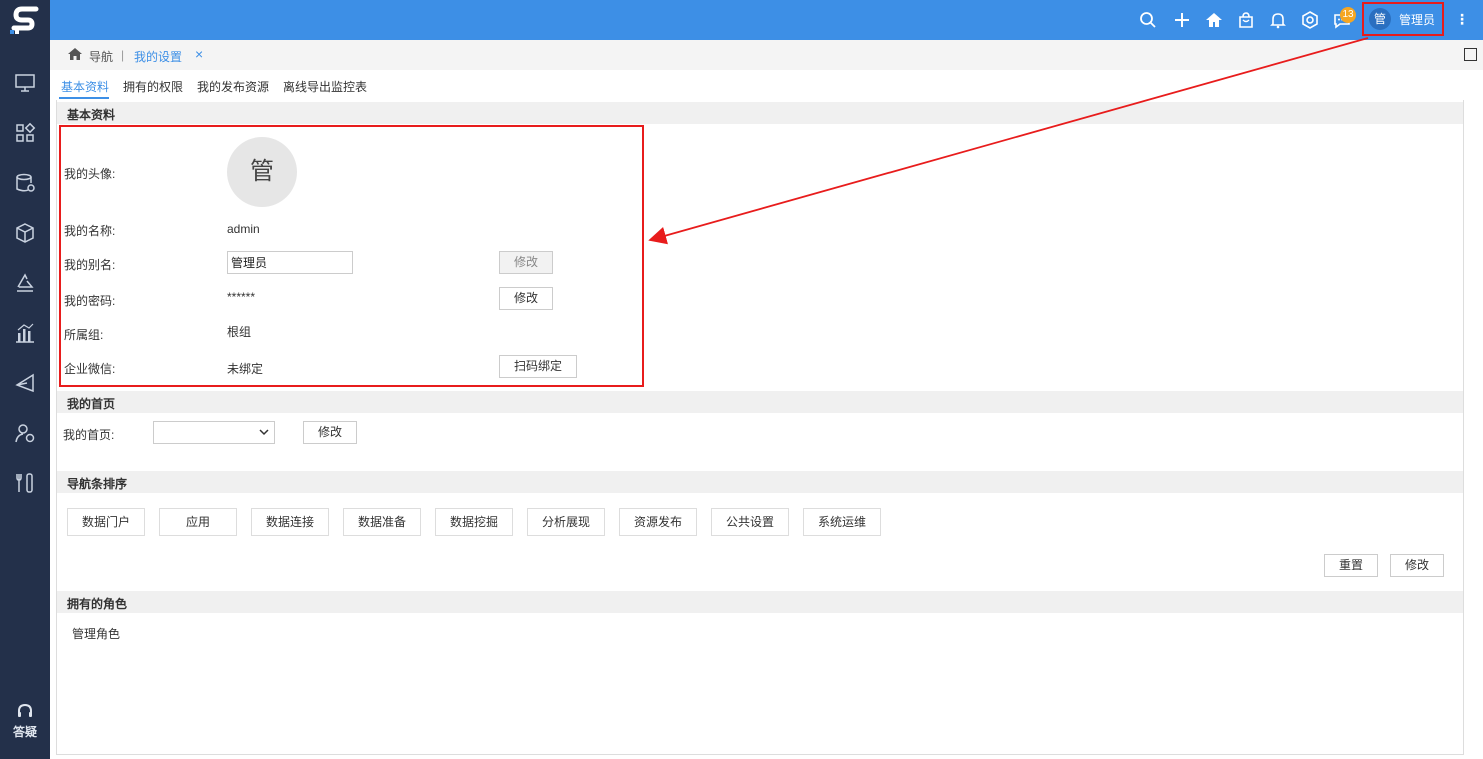  I want to click on highlight-box, so click(351, 256).